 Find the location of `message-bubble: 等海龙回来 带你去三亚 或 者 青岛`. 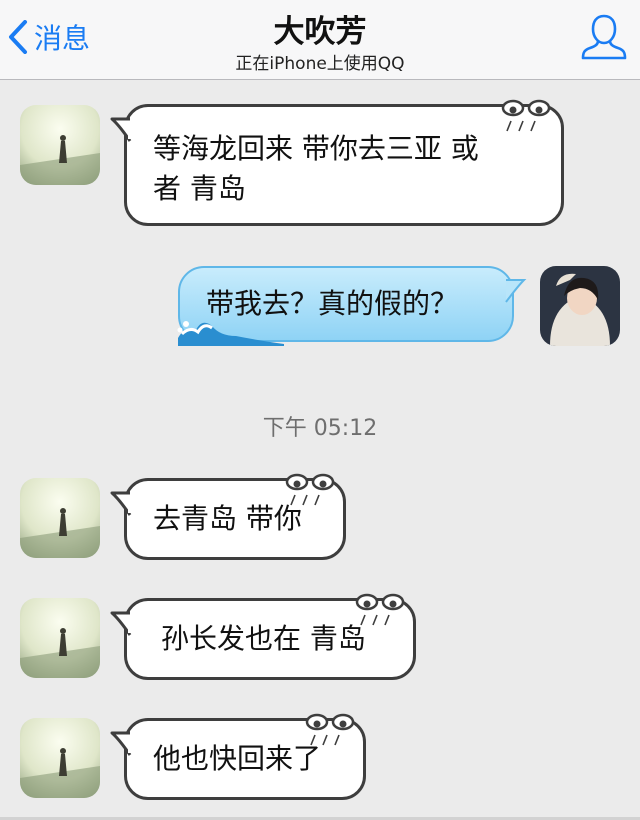

message-bubble: 等海龙回来 带你去三亚 或 者 青岛 is located at coordinates (337, 162).